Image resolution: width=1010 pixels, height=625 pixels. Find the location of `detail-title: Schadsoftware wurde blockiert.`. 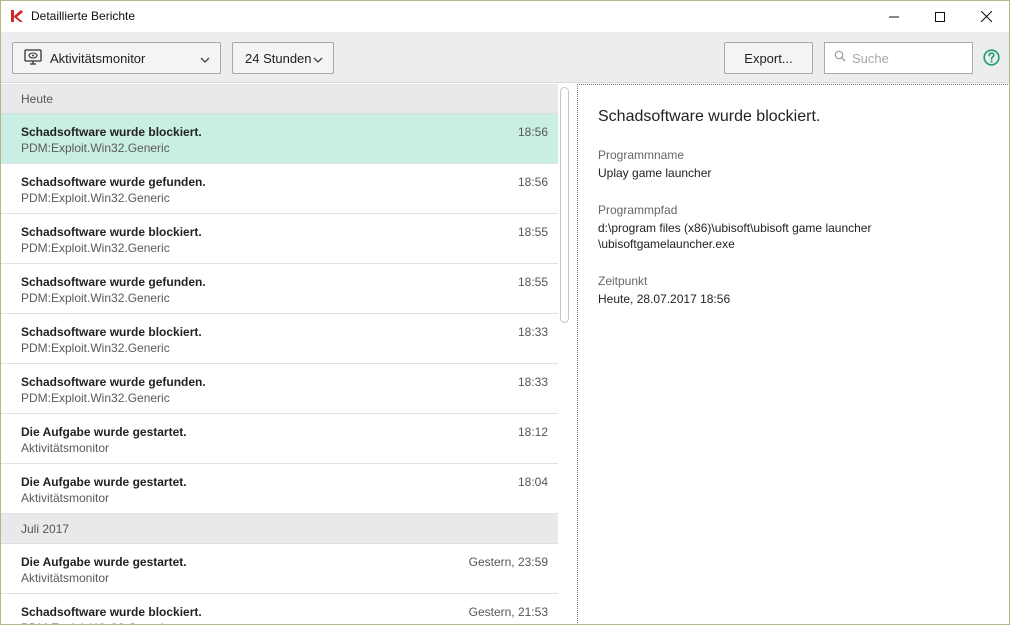

detail-title: Schadsoftware wurde blockiert. is located at coordinates (709, 116).